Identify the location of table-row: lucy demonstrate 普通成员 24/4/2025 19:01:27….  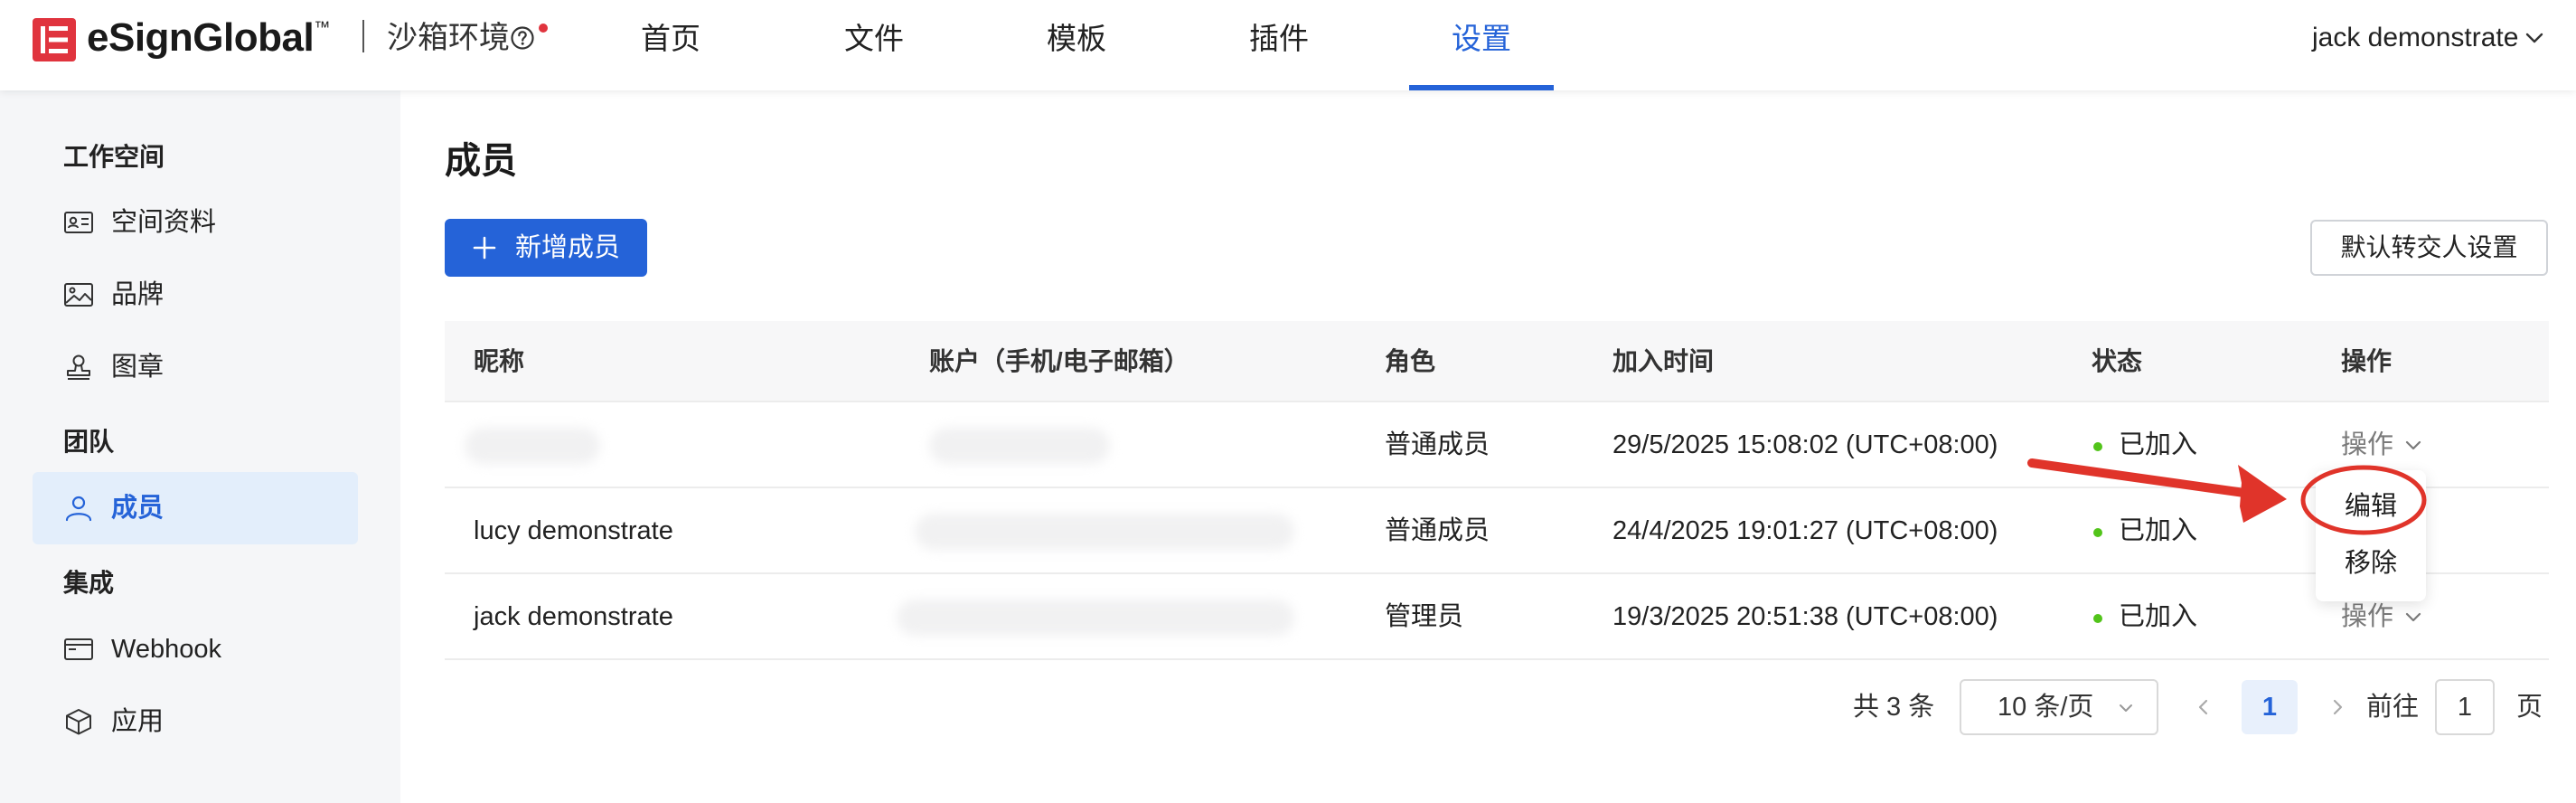
(1497, 531).